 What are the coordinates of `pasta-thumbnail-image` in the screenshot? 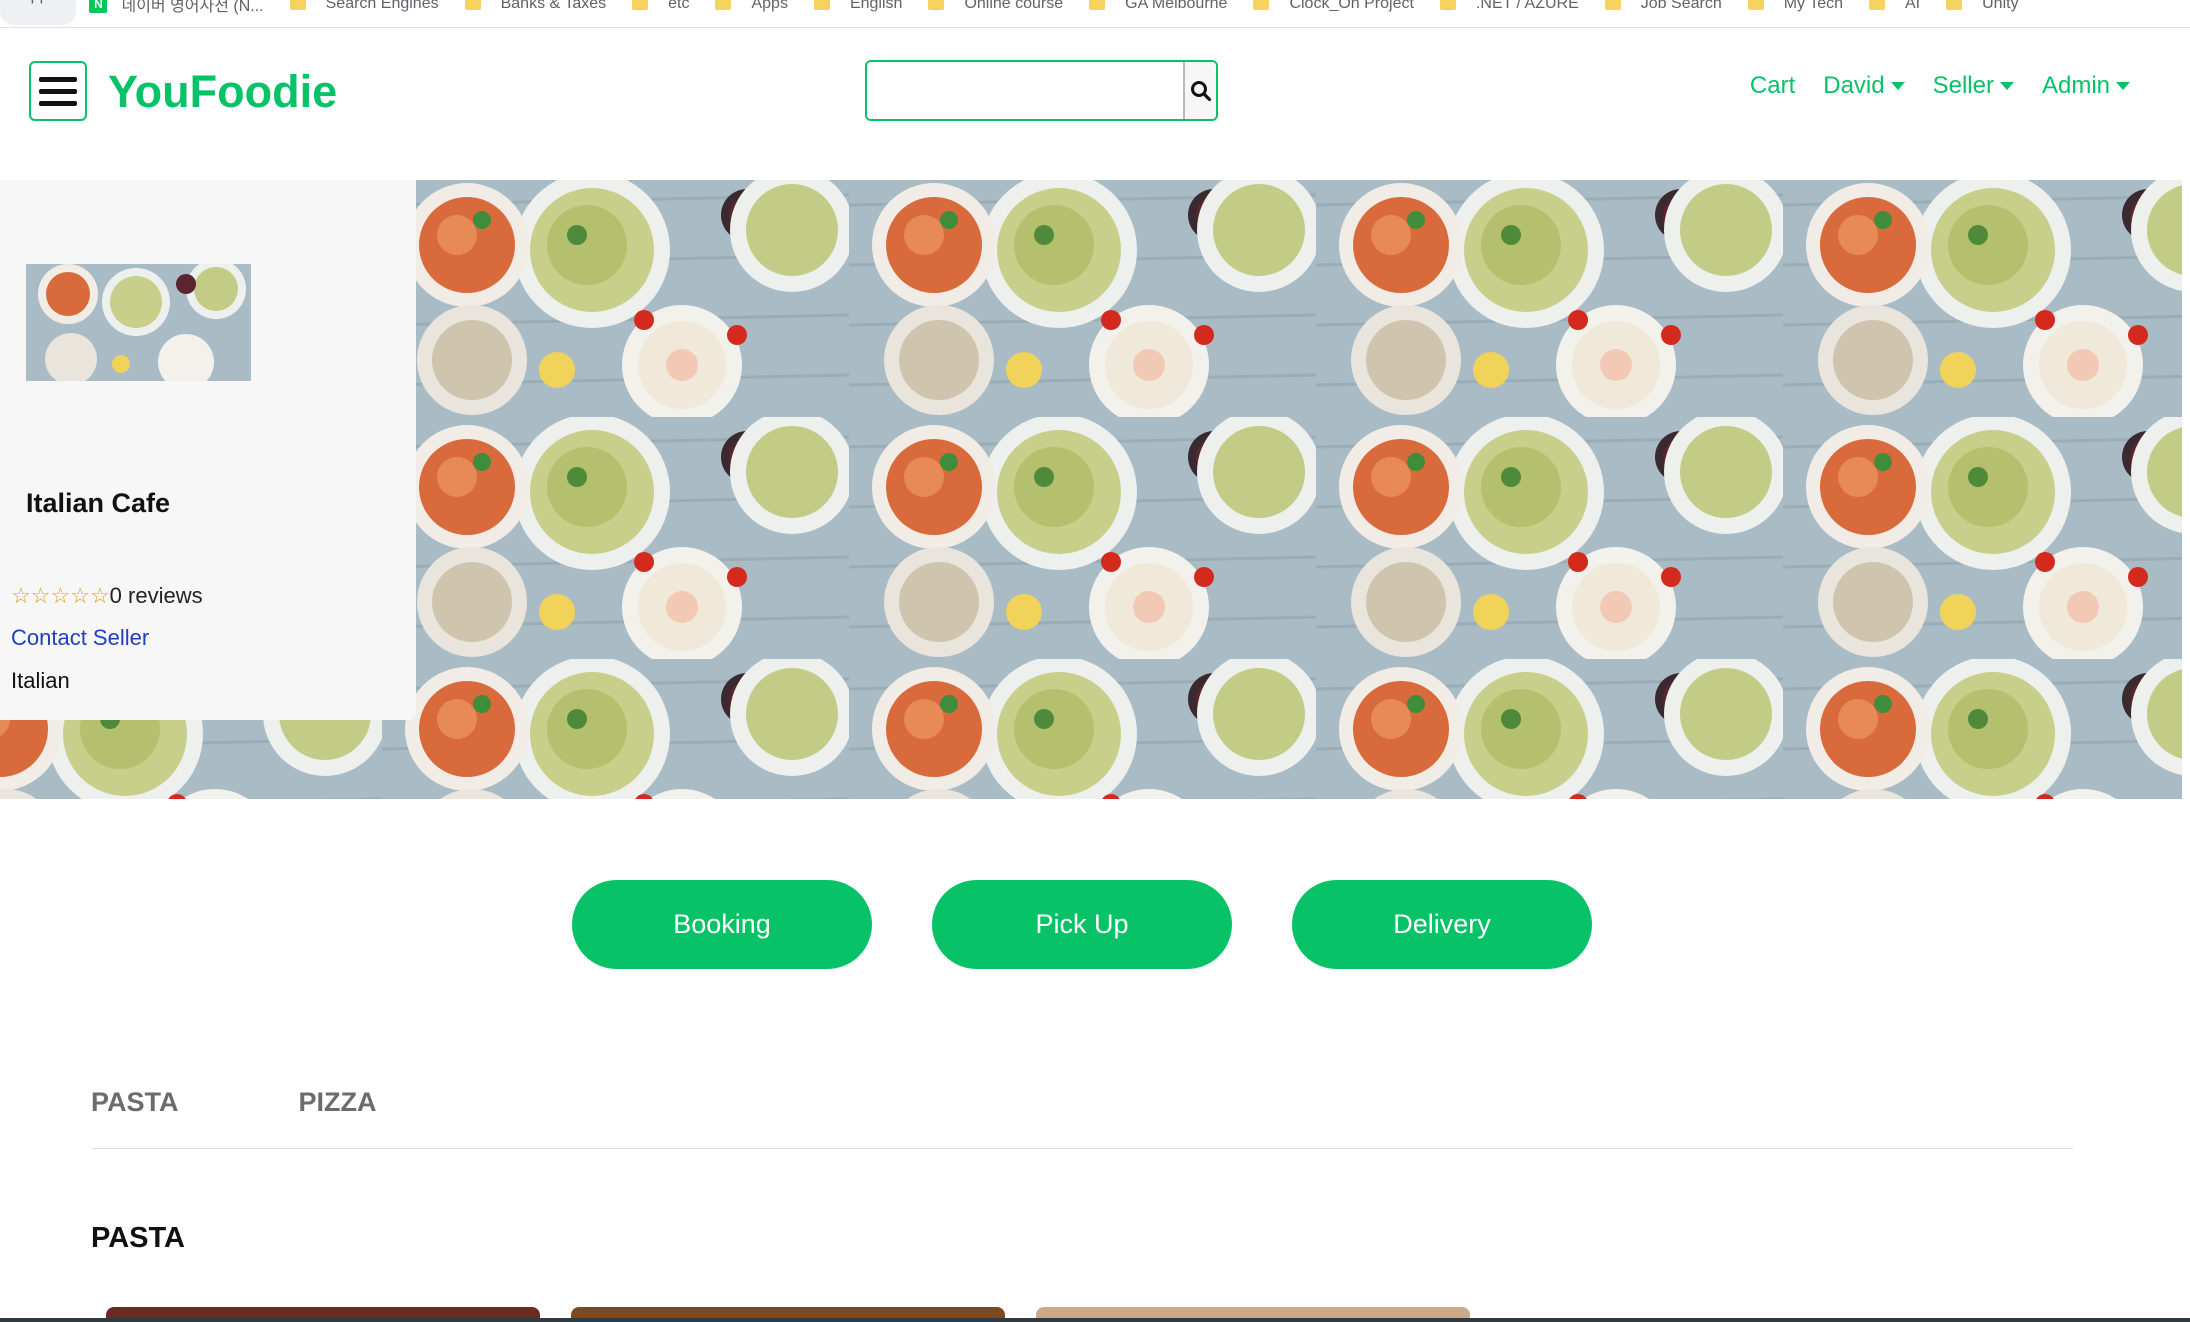 It's located at (138, 322).